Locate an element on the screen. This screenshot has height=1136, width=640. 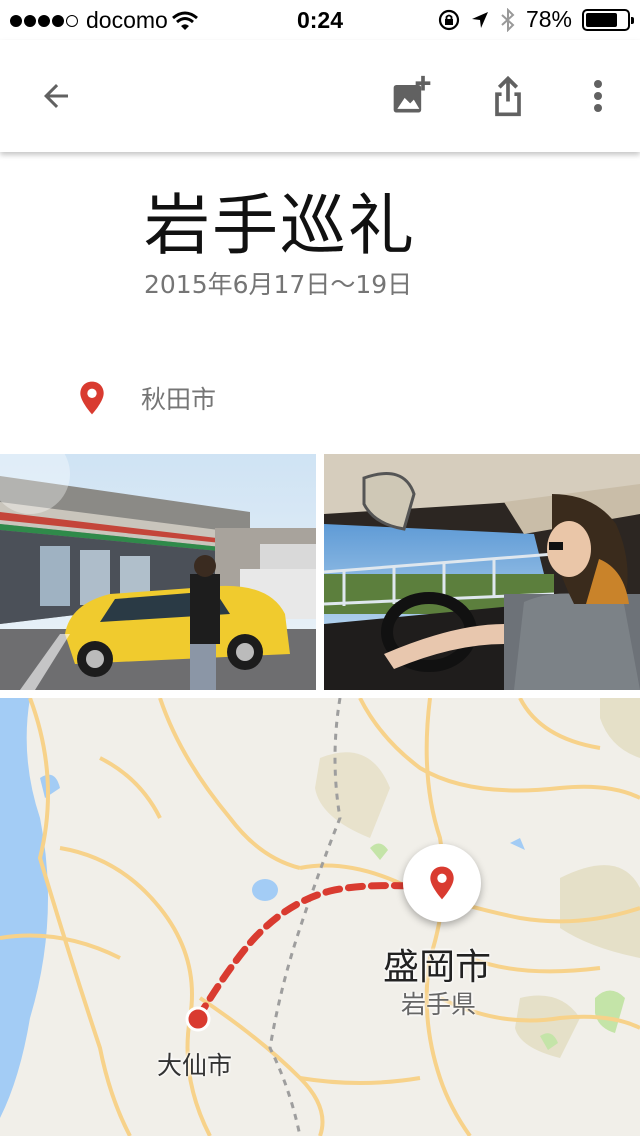
more-vert-icon is located at coordinates (598, 96).